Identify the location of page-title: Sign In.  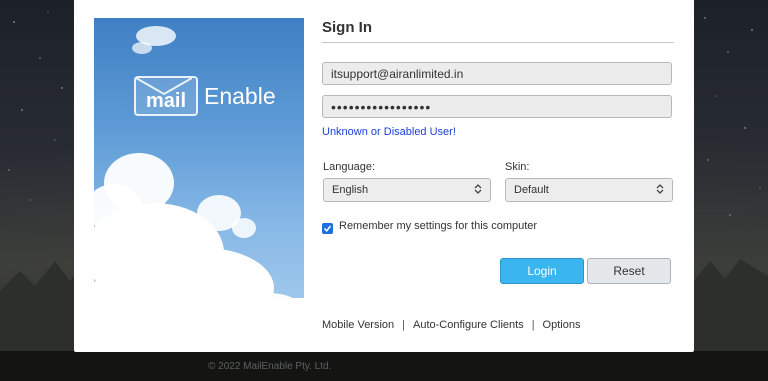
(347, 27).